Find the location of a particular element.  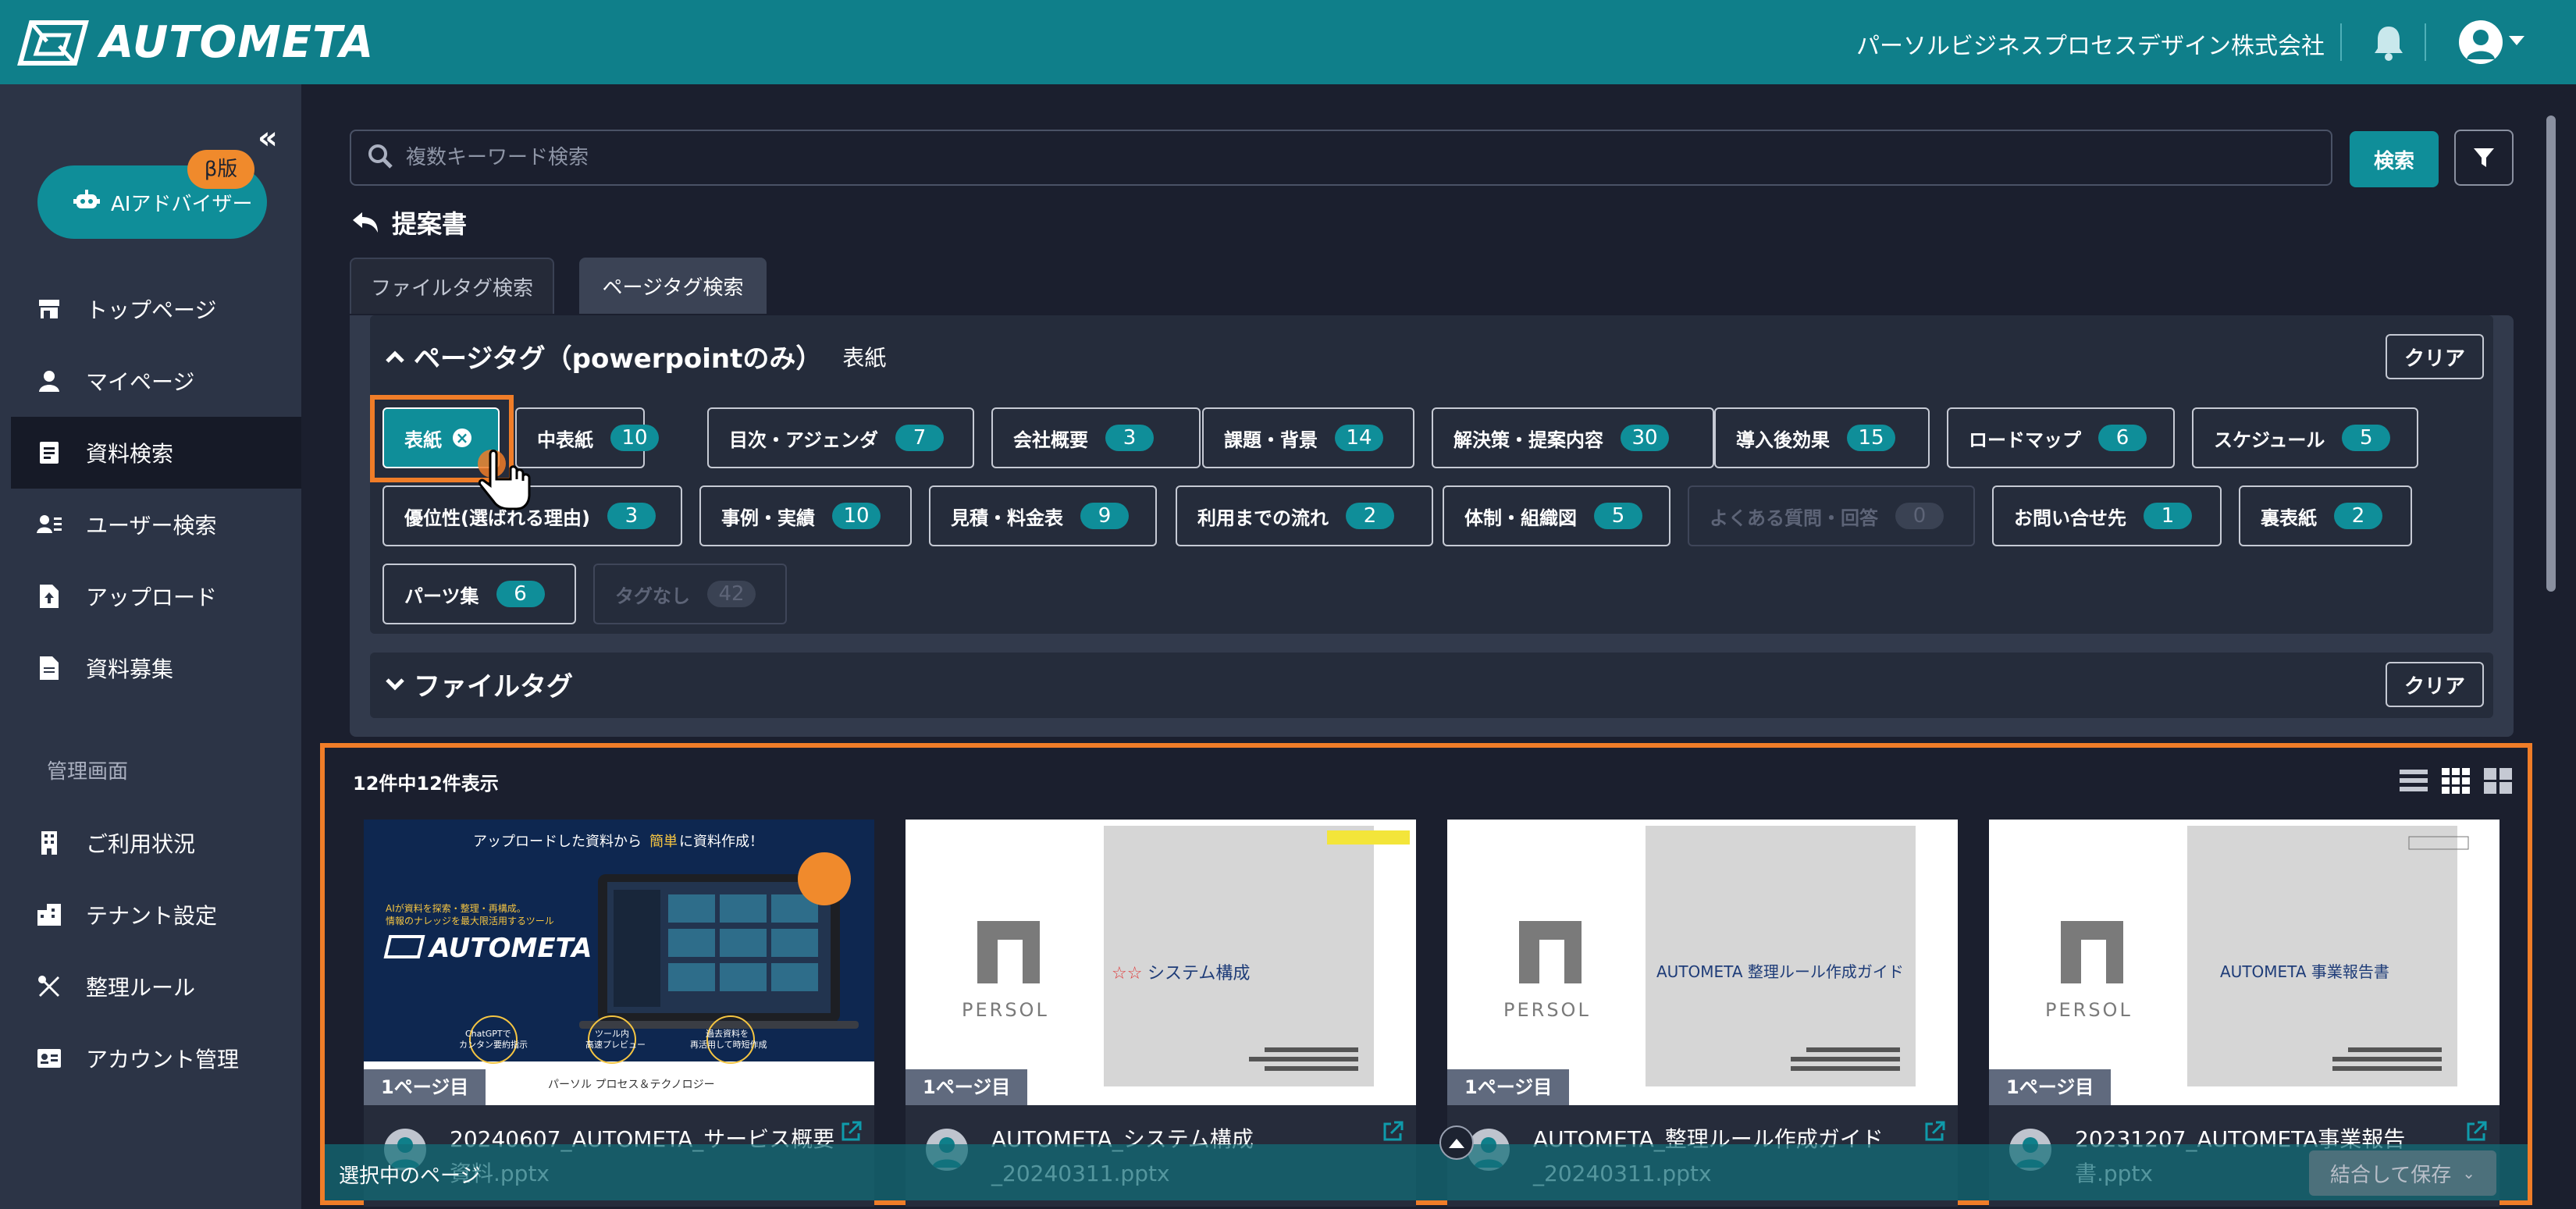

tag-chip: 利用までの流れ 2 is located at coordinates (1304, 515).